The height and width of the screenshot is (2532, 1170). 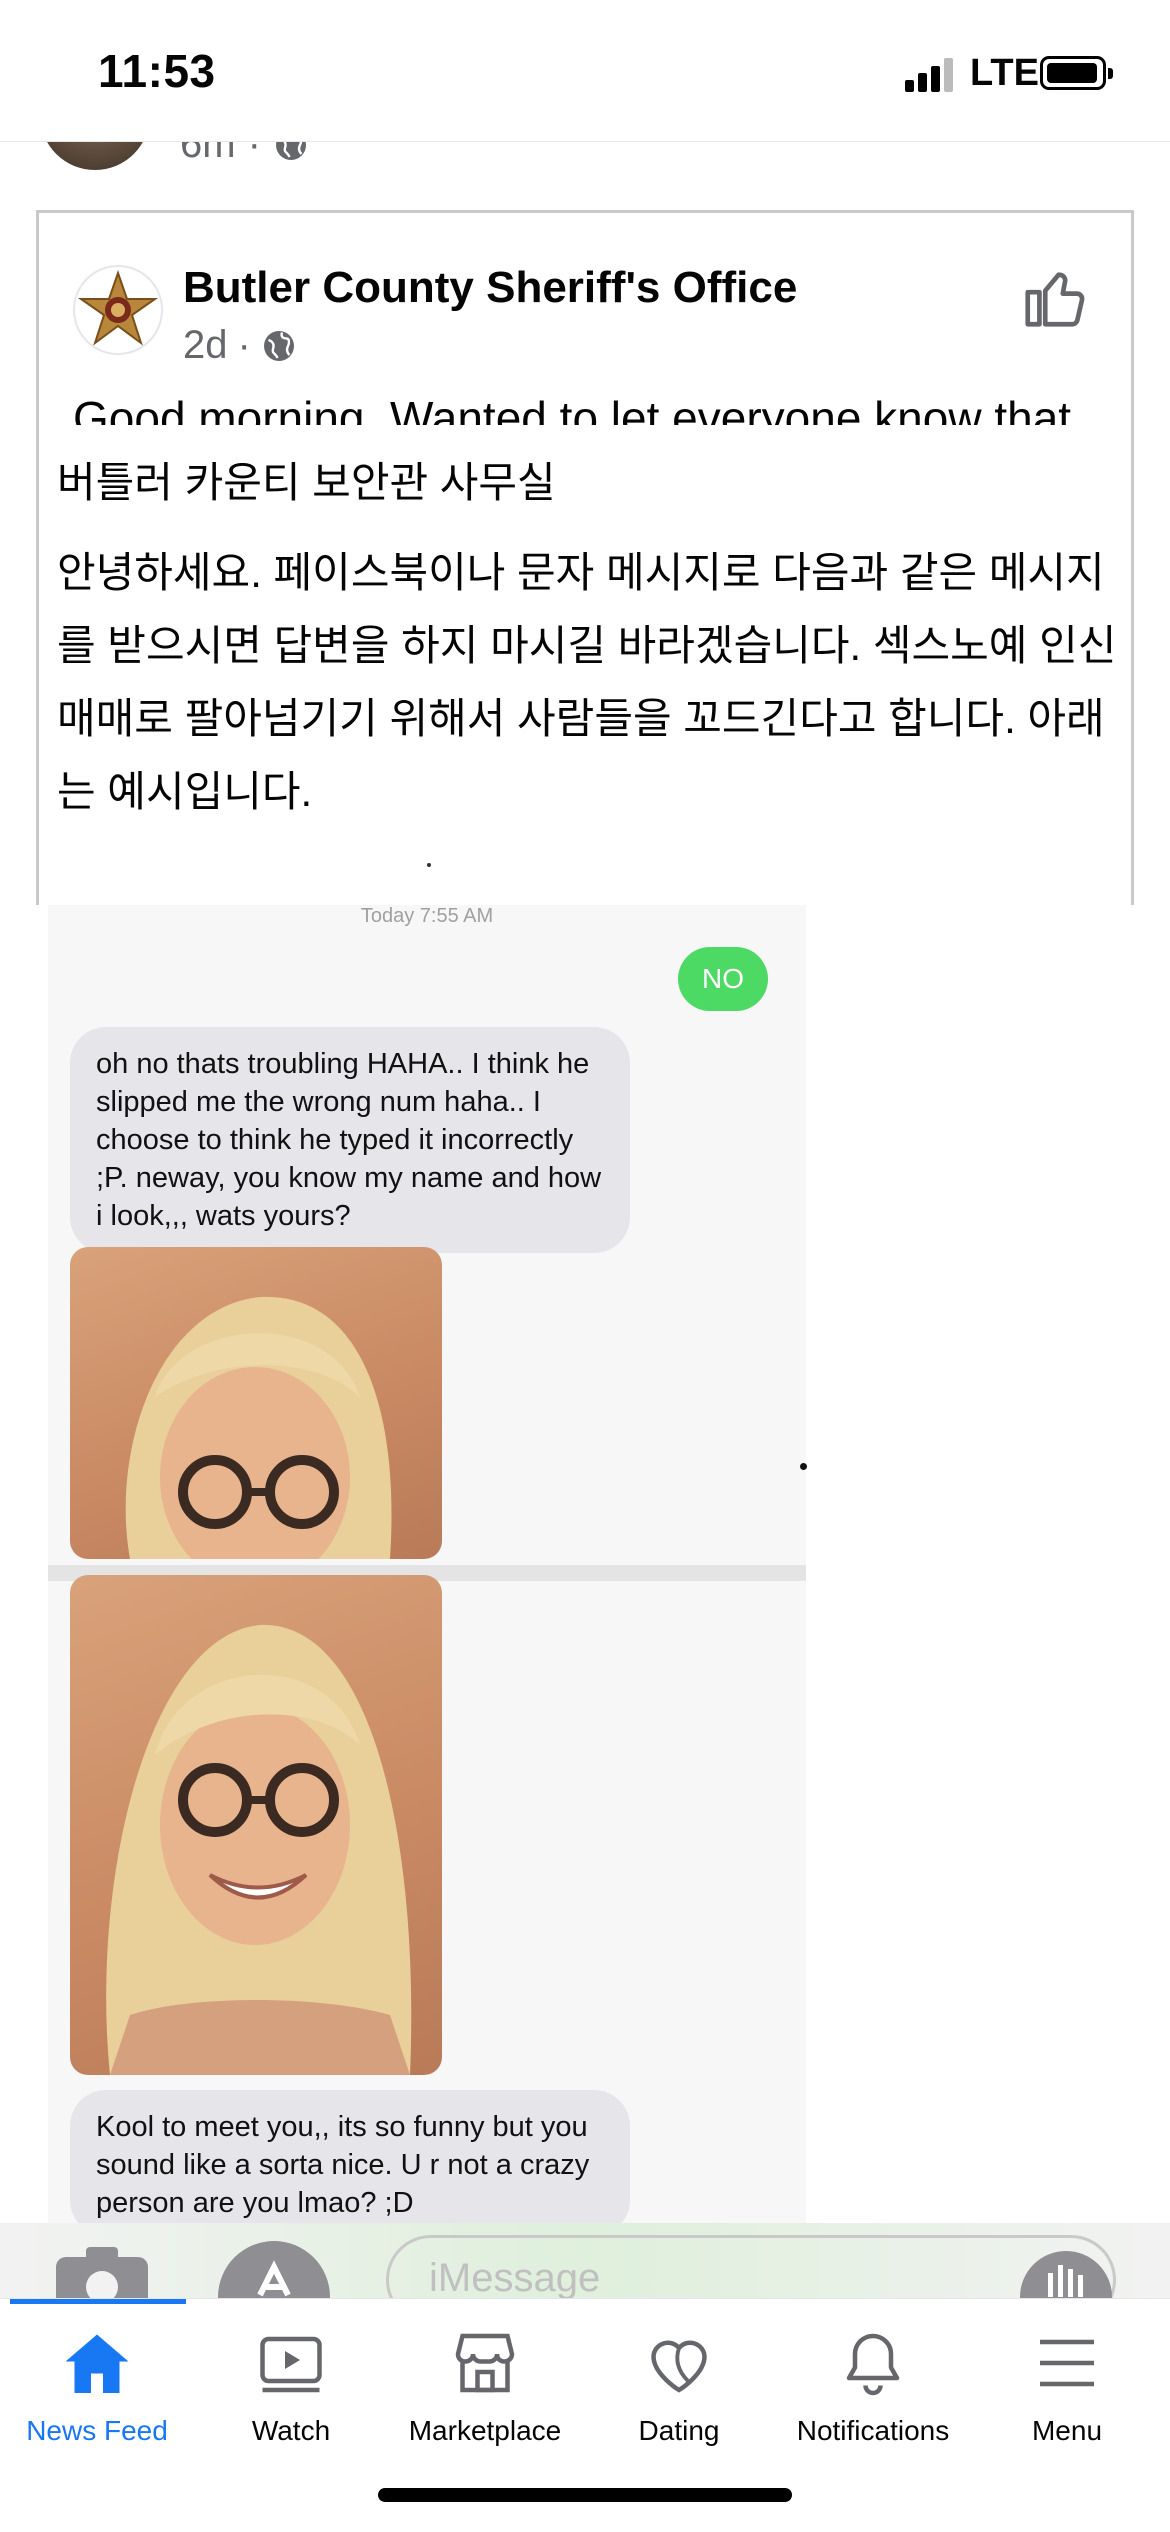 I want to click on camera-icon, so click(x=102, y=2275).